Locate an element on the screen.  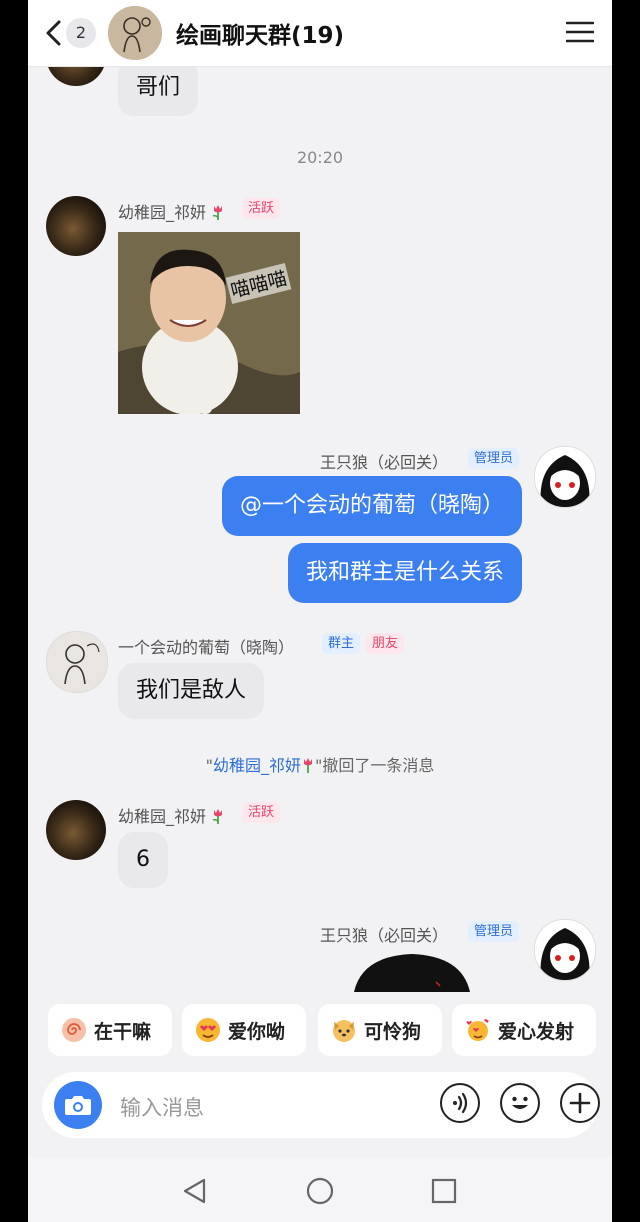
camera-button is located at coordinates (78, 1105).